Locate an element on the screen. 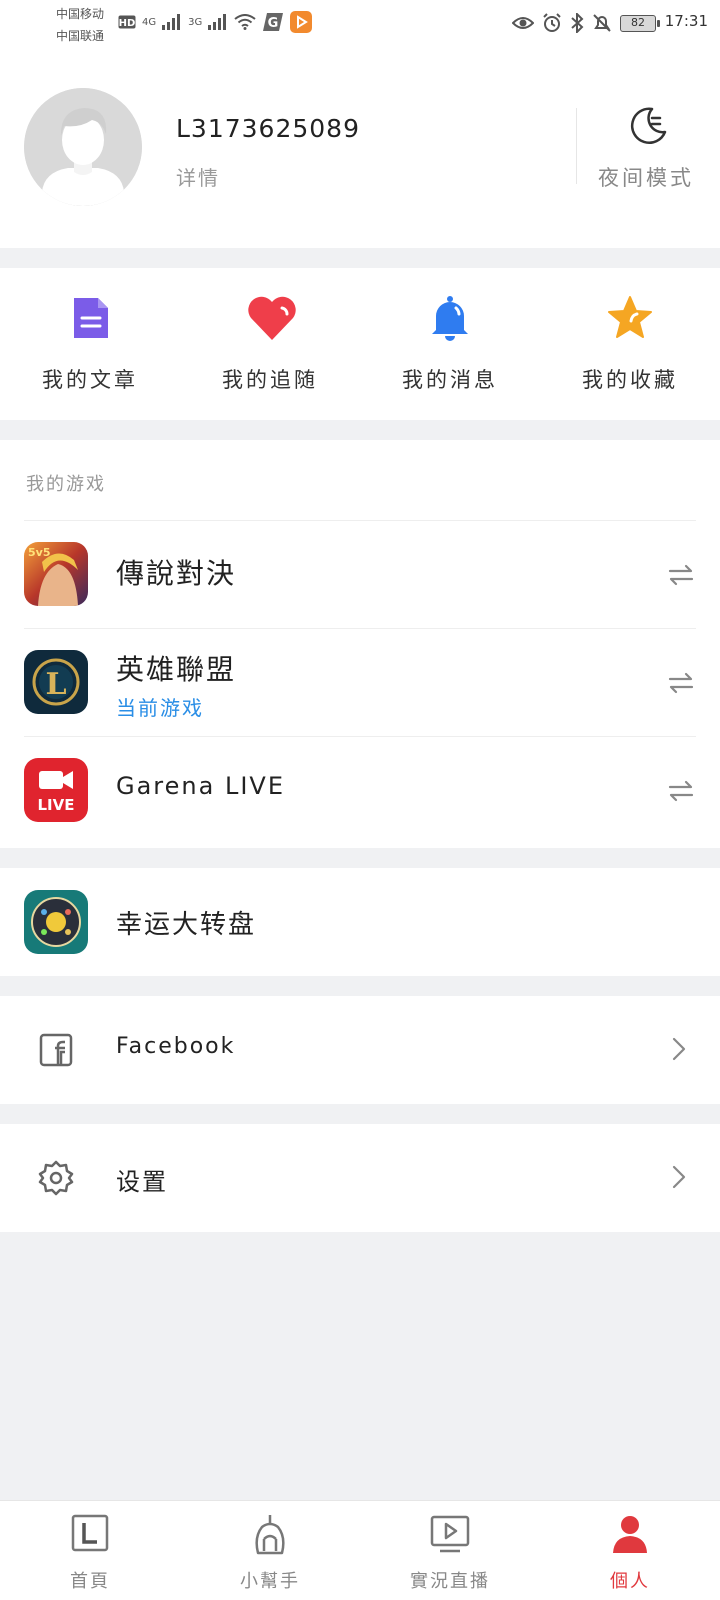 The width and height of the screenshot is (720, 1600). lucky-wheel-row: 幸运大转盘 is located at coordinates (360, 922).